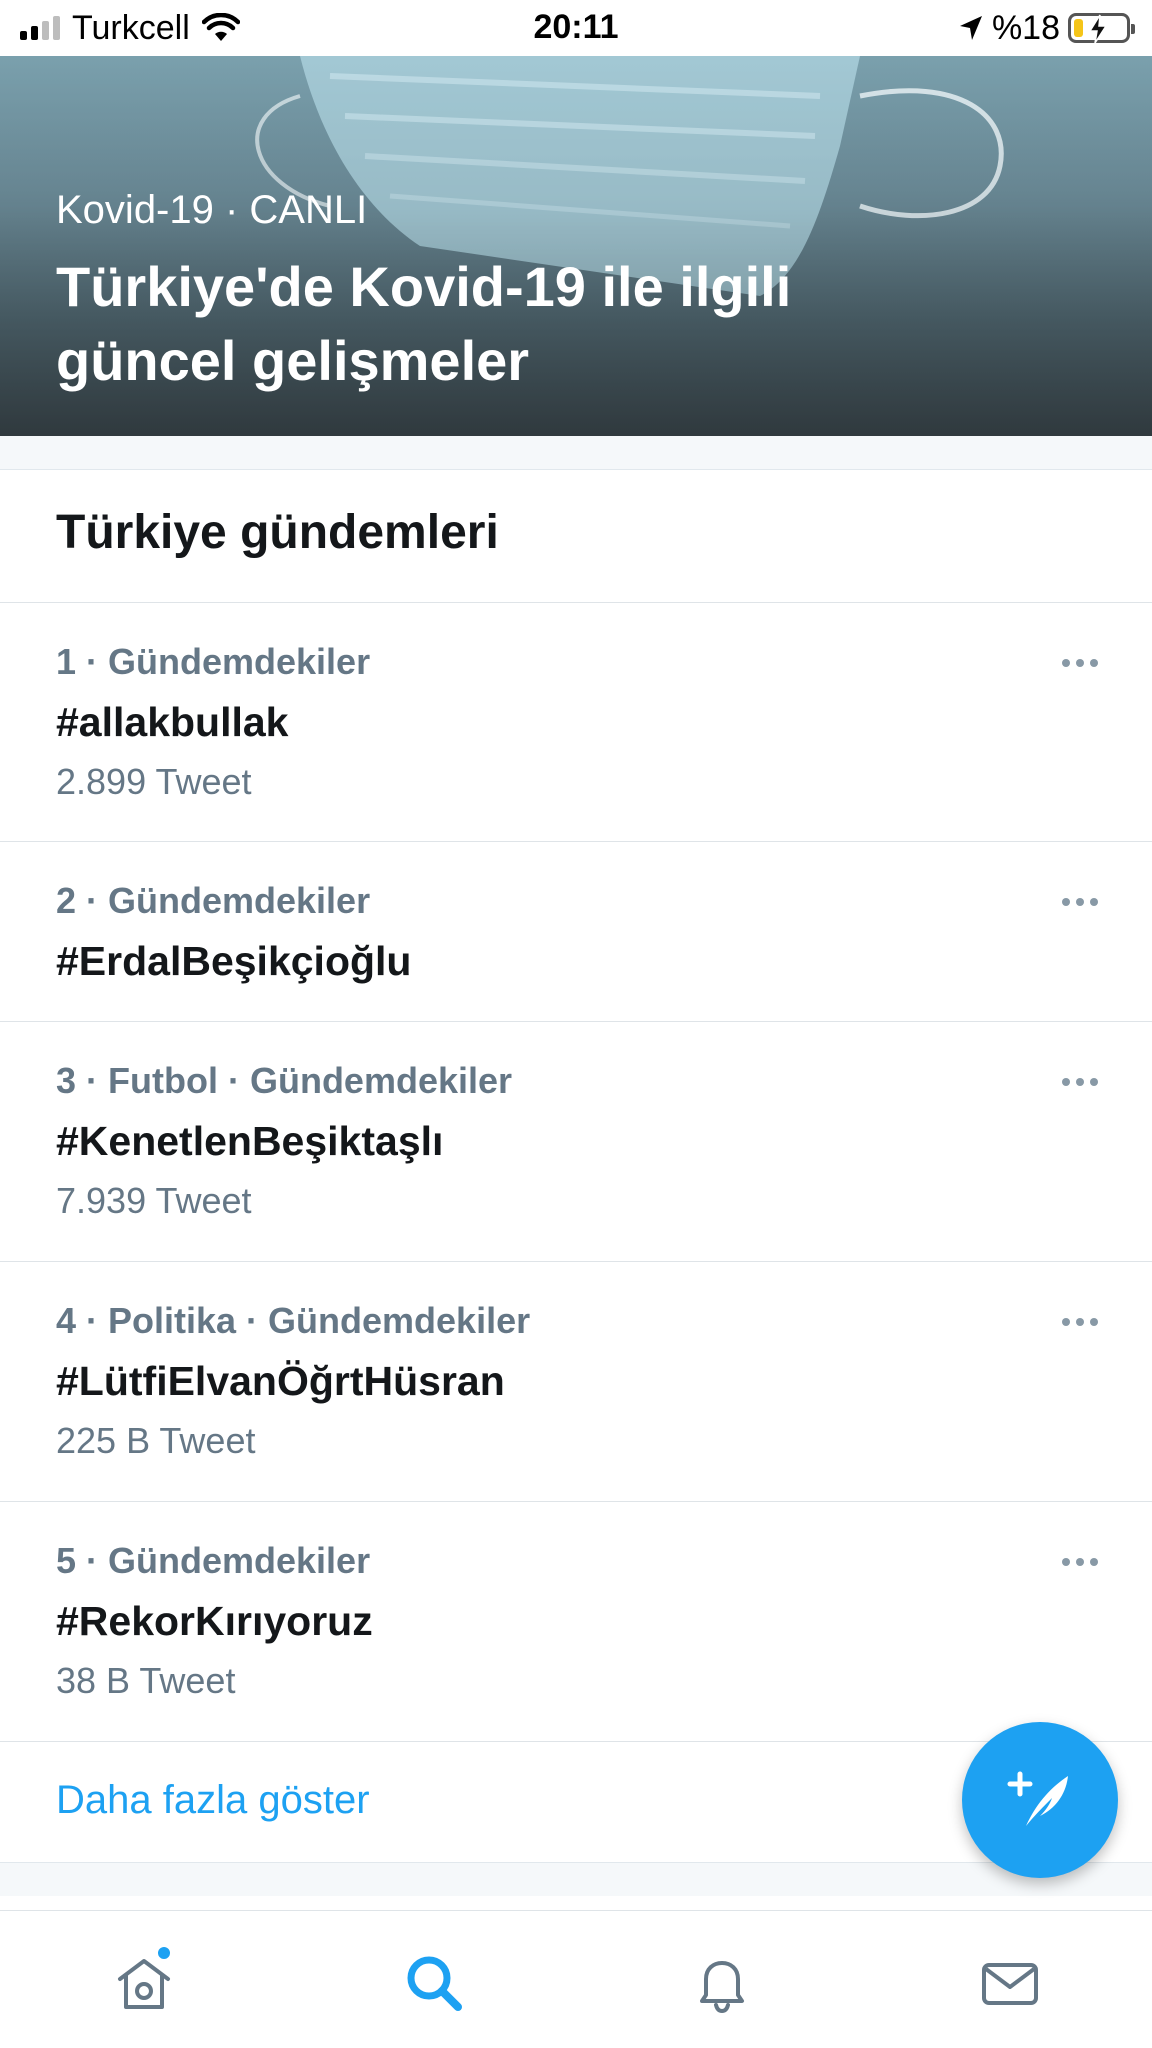 This screenshot has height=2048, width=1152. What do you see at coordinates (144, 1980) in the screenshot?
I see `tab-home` at bounding box center [144, 1980].